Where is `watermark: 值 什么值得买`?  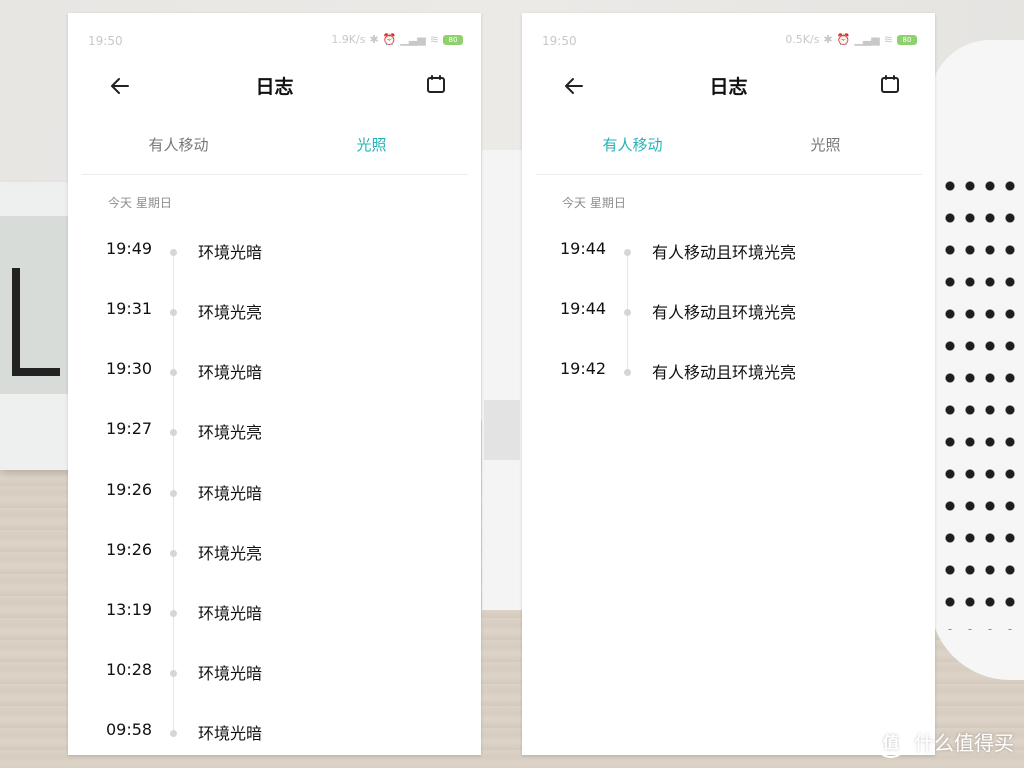 watermark: 值 什么值得买 is located at coordinates (944, 741).